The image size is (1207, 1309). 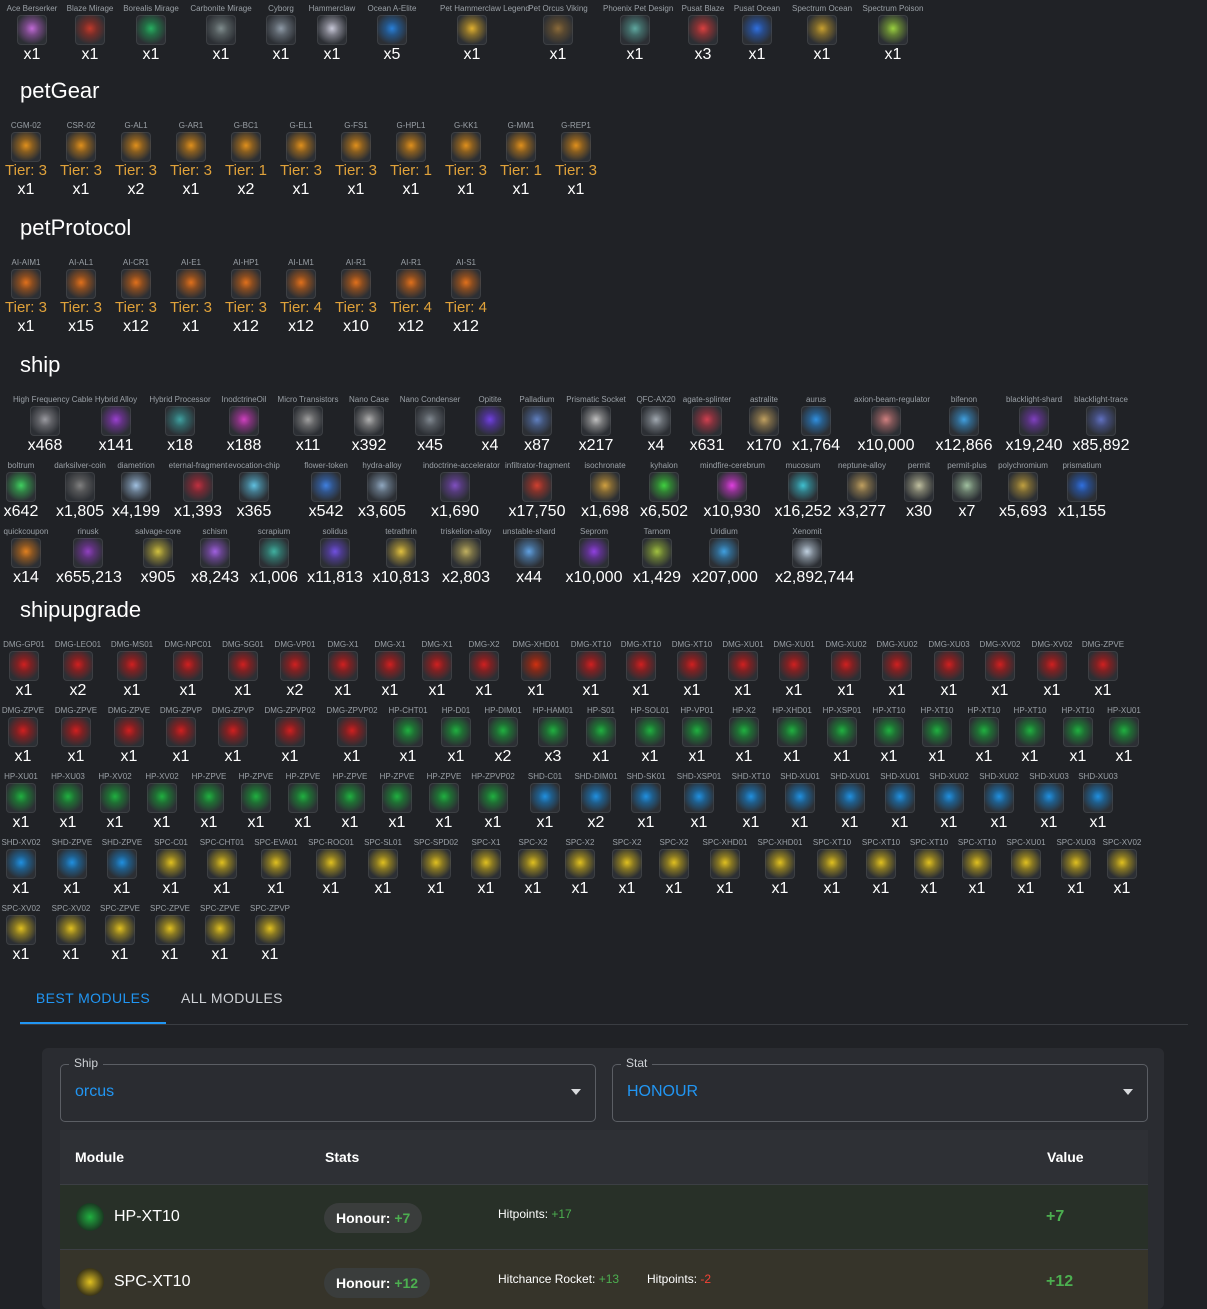 What do you see at coordinates (461, 491) in the screenshot?
I see `inventory-item: indoctrine-accelerator x1,690` at bounding box center [461, 491].